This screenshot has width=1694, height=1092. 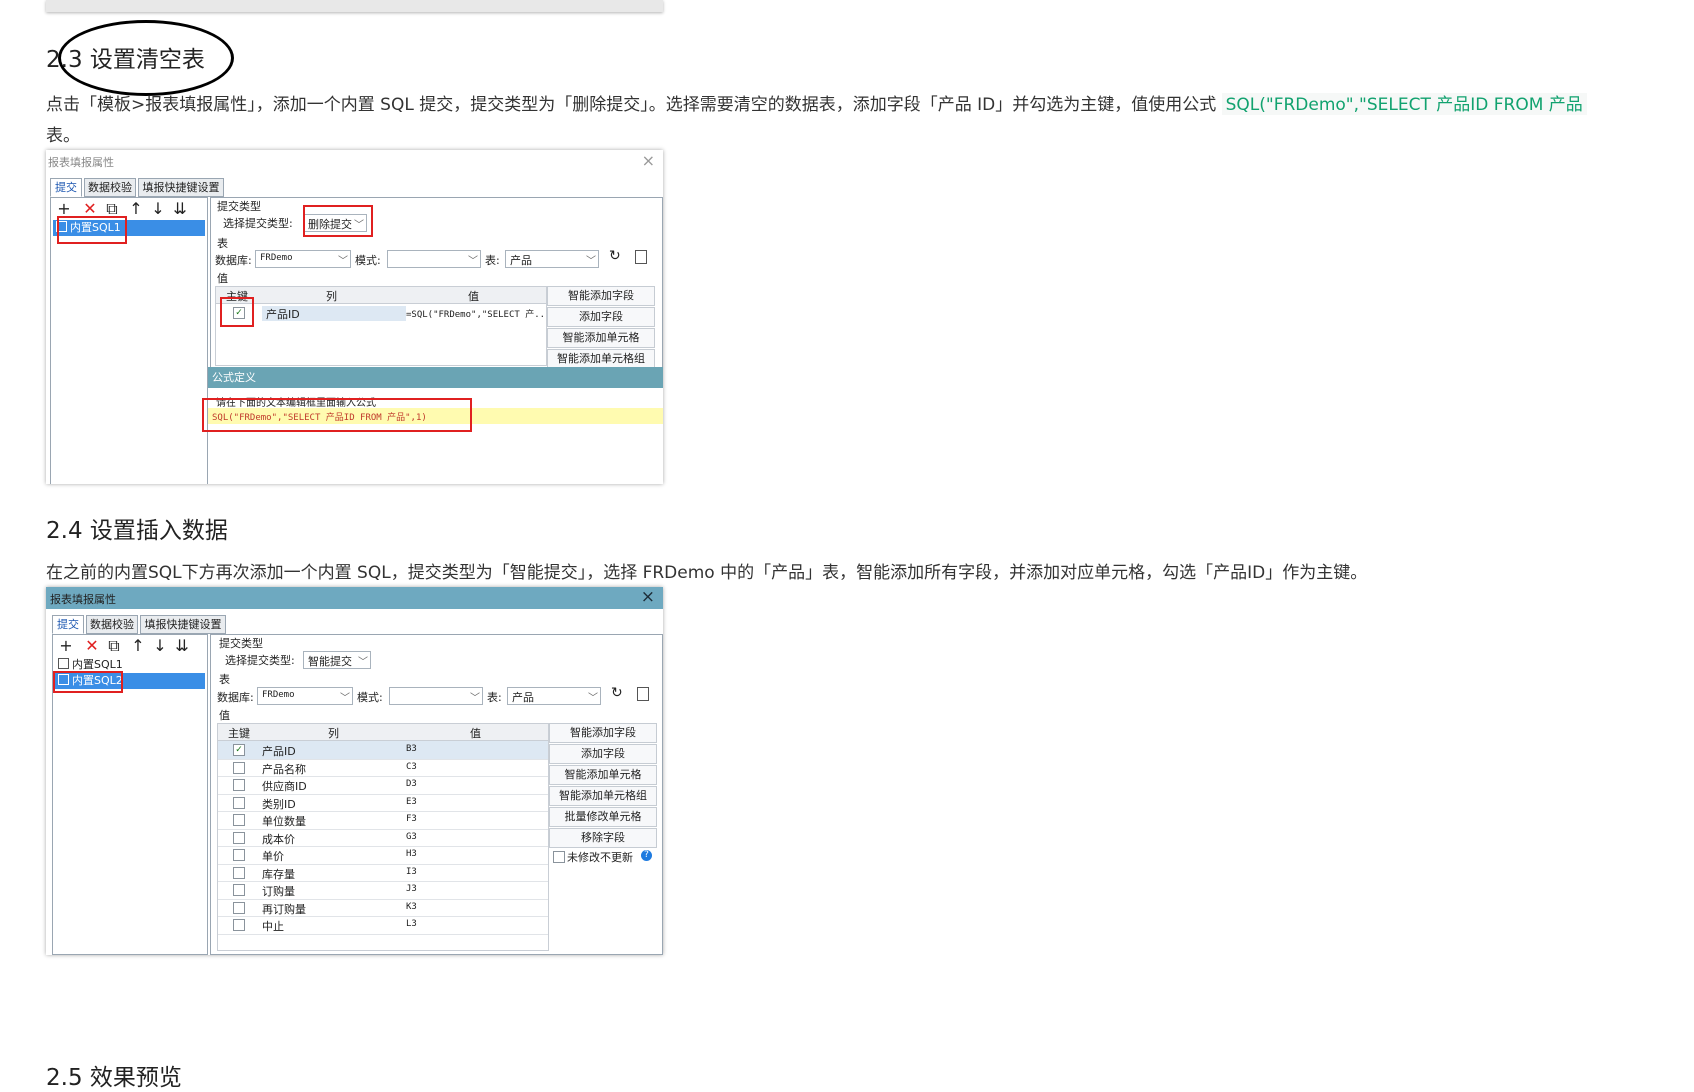 I want to click on row-value: F3, so click(x=411, y=819).